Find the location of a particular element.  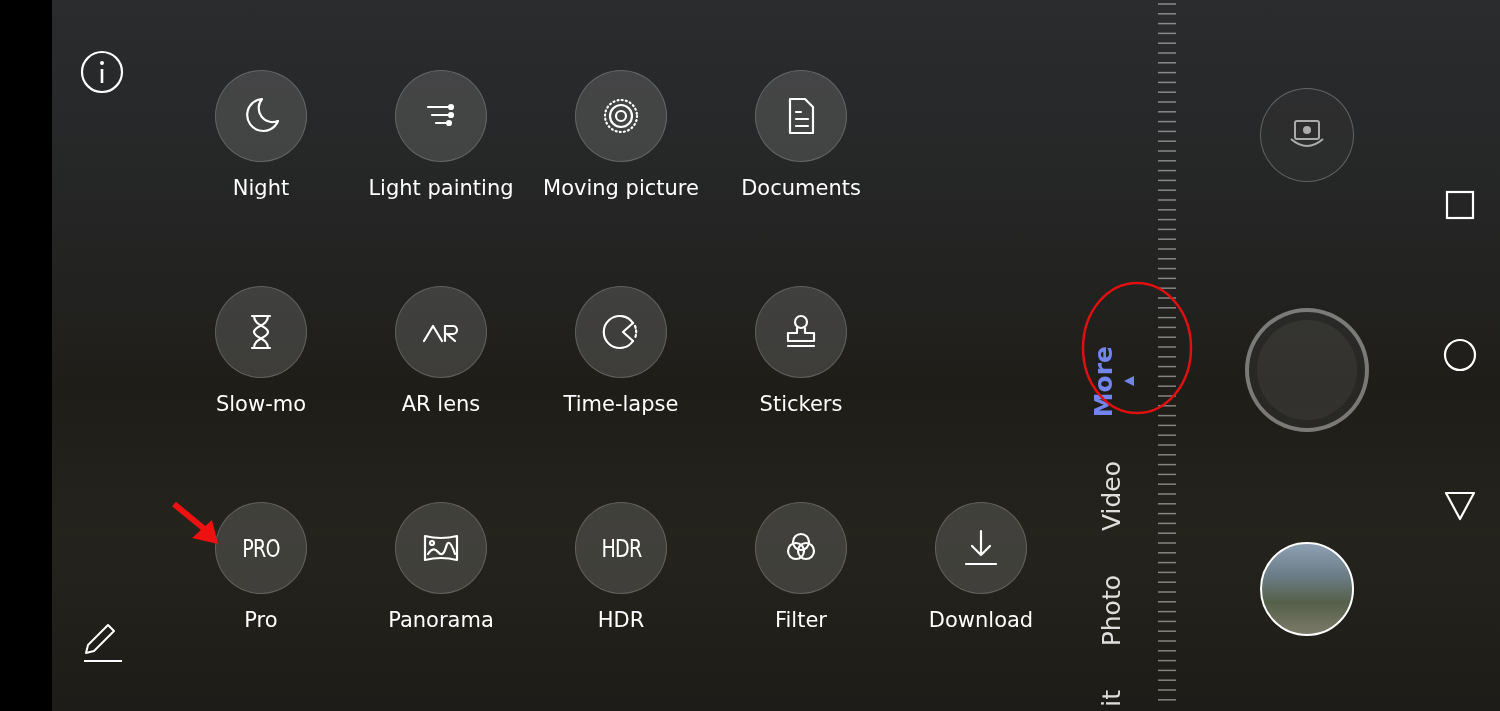

mode-tab: Video is located at coordinates (1111, 495).